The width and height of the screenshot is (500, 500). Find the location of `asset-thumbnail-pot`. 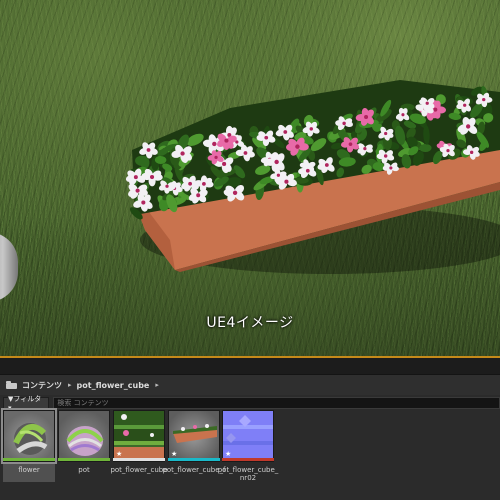

asset-thumbnail-pot is located at coordinates (84, 436).